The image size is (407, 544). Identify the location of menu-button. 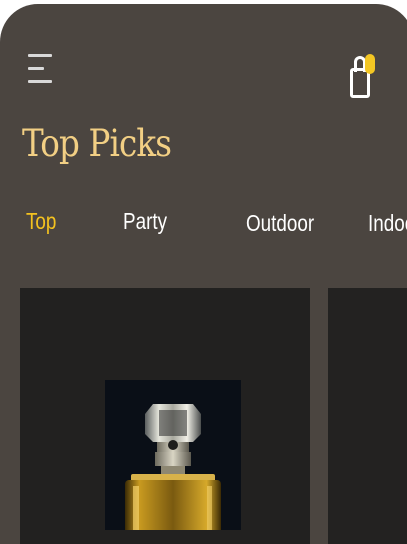
(41, 69).